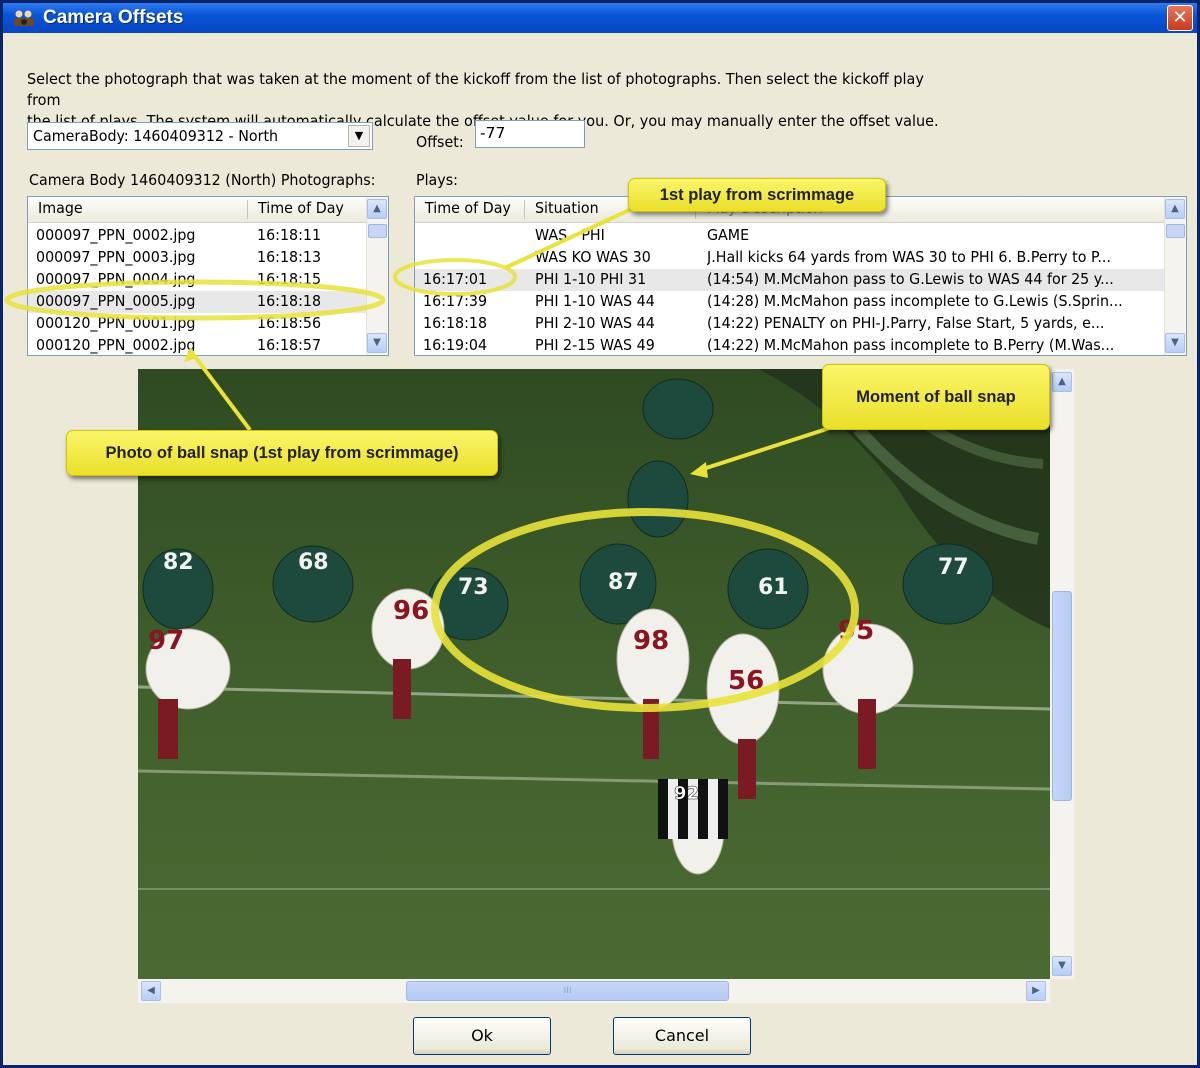  Describe the element at coordinates (156, 136) in the screenshot. I see `camera-body-selected: CameraBody: 1460409312 - North` at that location.